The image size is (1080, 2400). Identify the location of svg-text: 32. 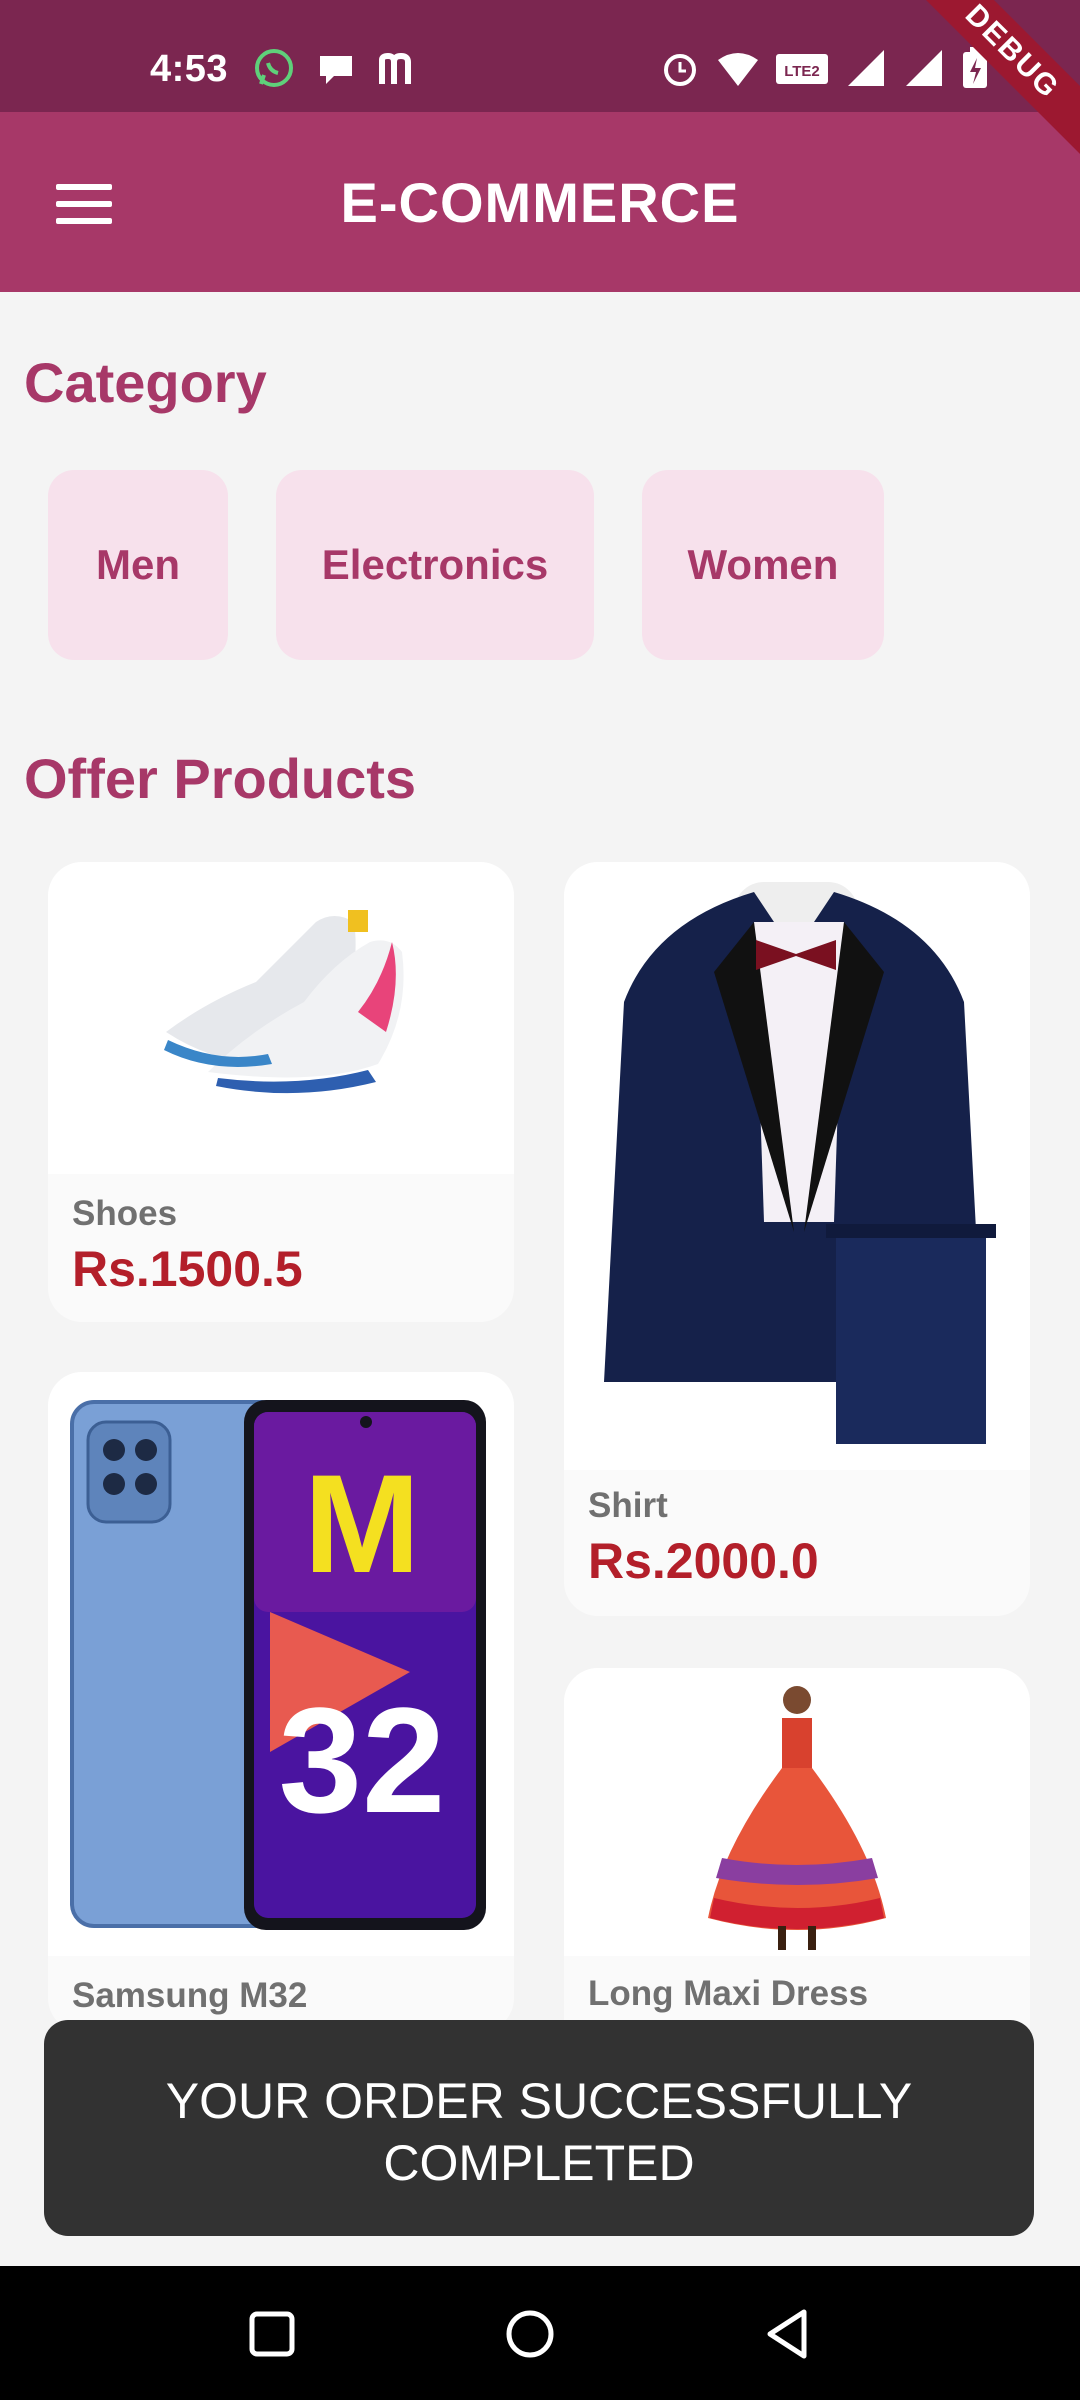
(362, 1760).